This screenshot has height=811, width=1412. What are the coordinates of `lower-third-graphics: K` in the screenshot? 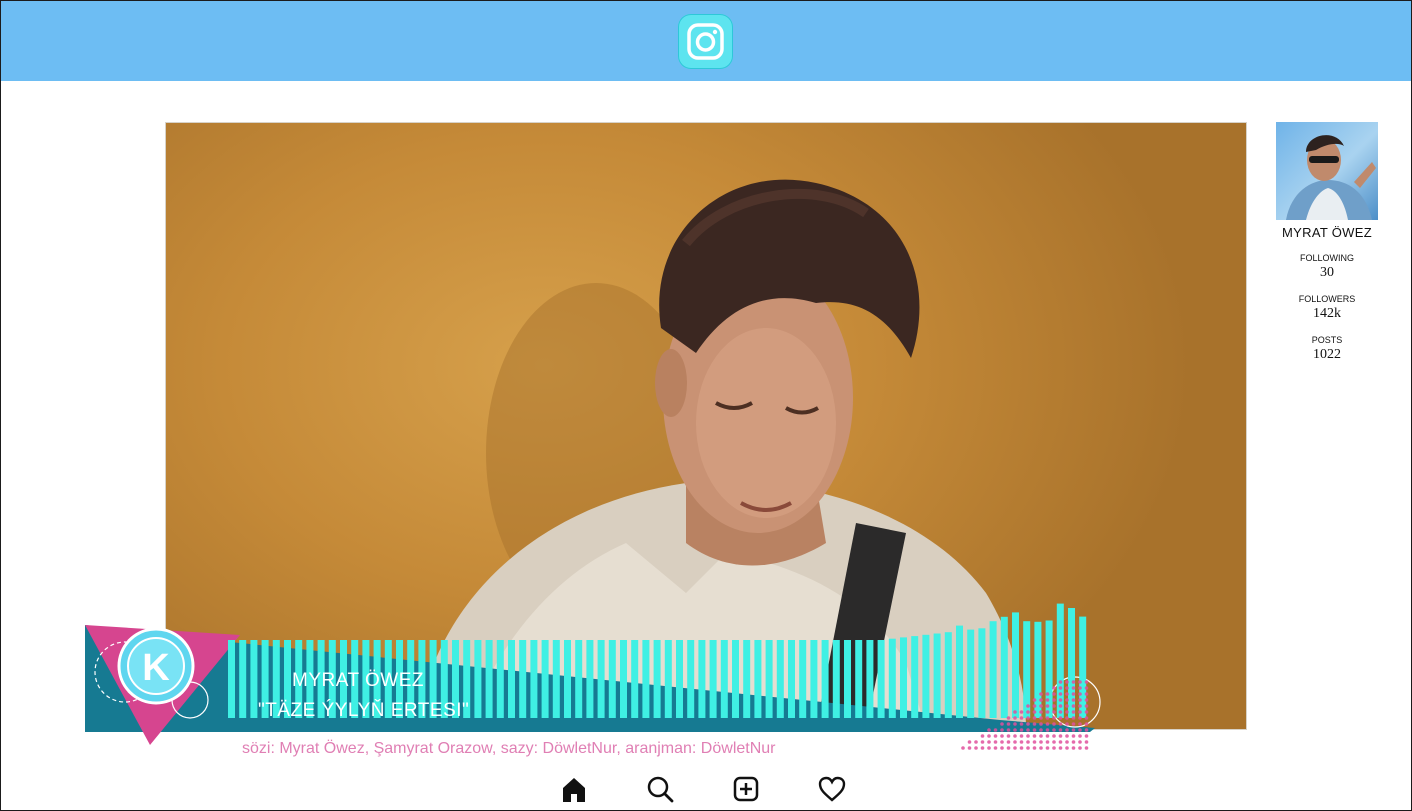 It's located at (593, 676).